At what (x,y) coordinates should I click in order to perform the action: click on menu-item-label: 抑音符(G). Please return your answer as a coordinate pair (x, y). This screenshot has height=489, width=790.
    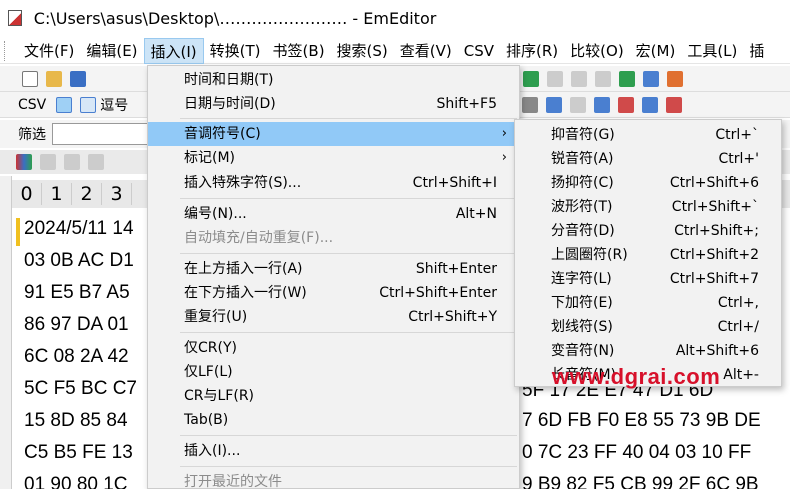
    Looking at the image, I should click on (583, 135).